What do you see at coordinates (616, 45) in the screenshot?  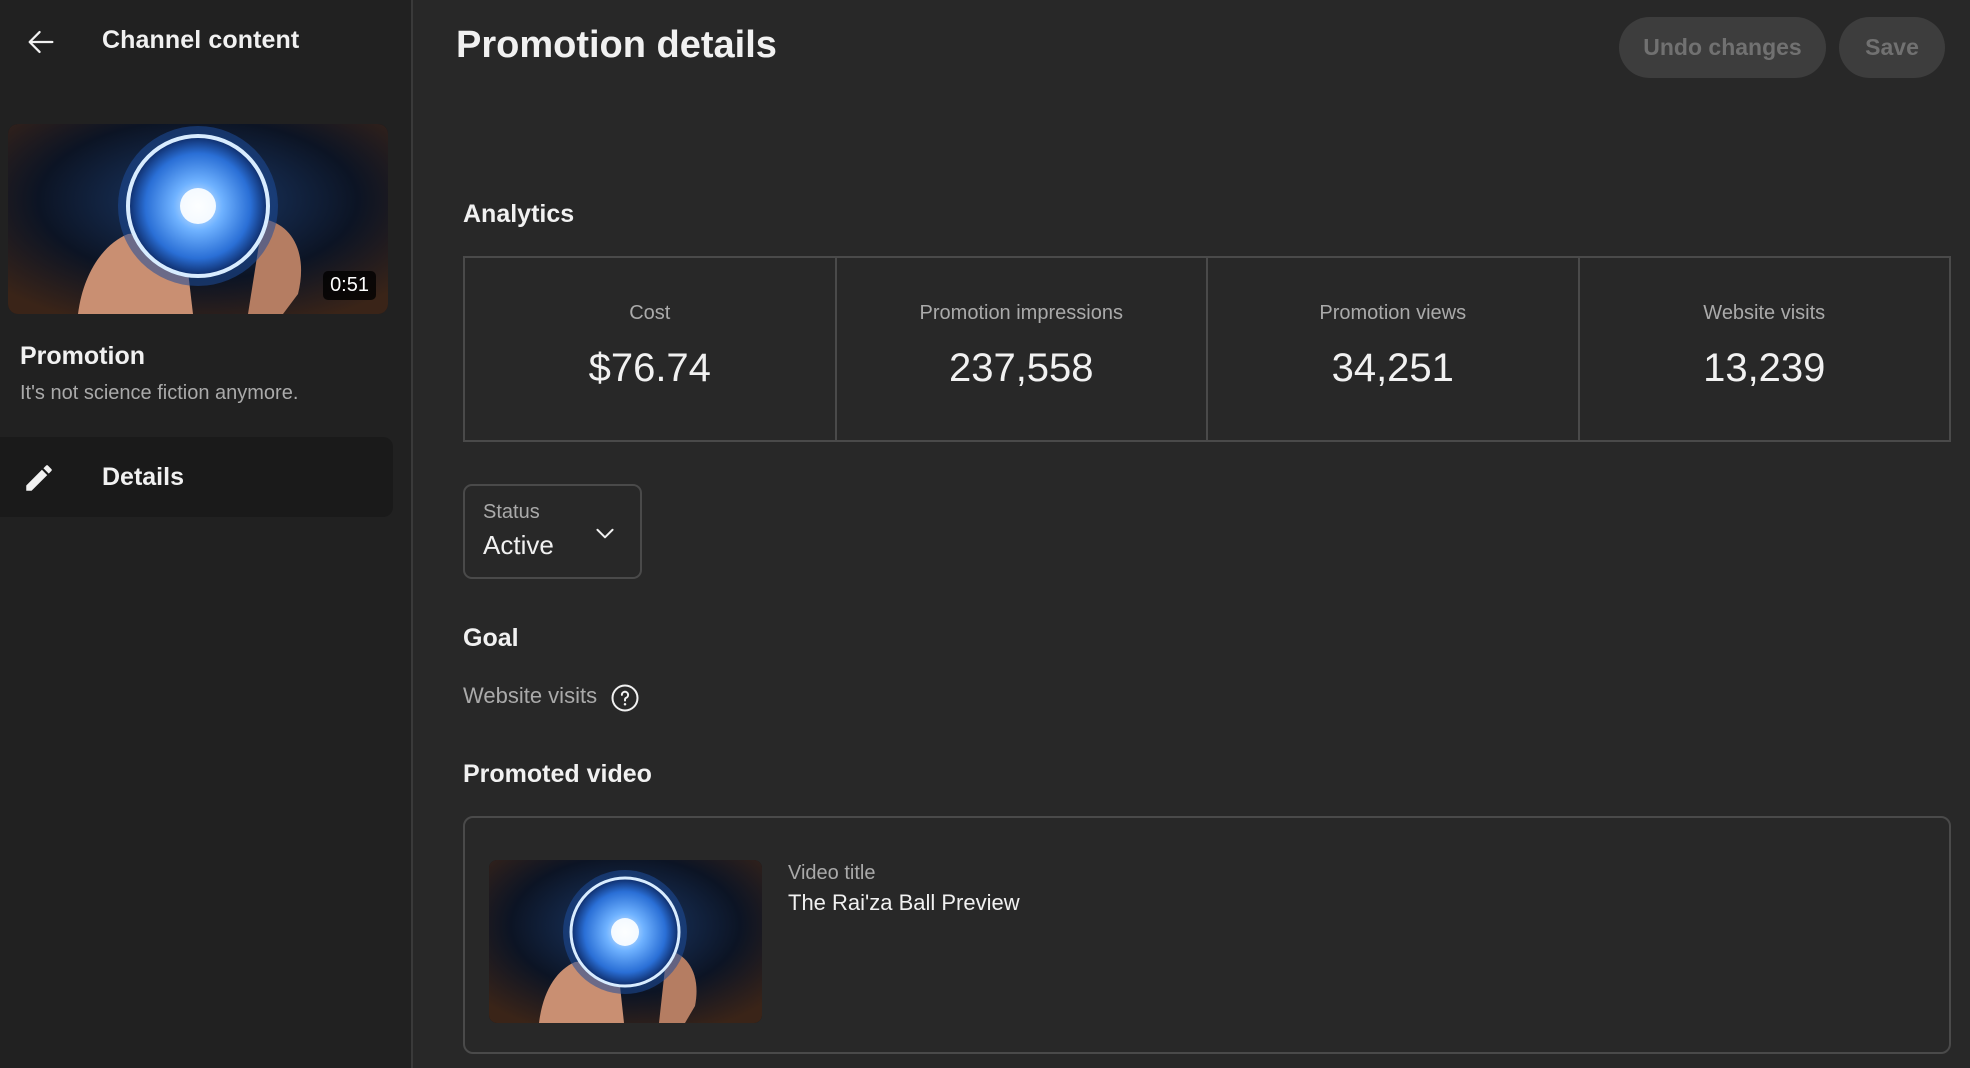 I see `page-title: Promotion details` at bounding box center [616, 45].